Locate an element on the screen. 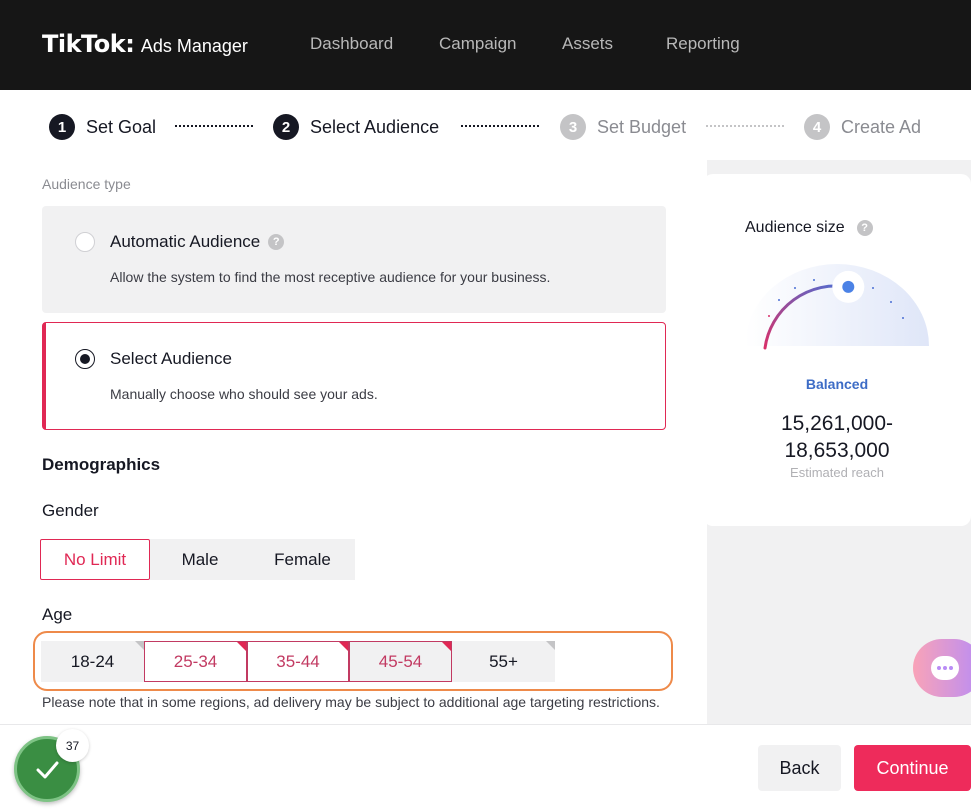  gender-male: Male is located at coordinates (200, 559).